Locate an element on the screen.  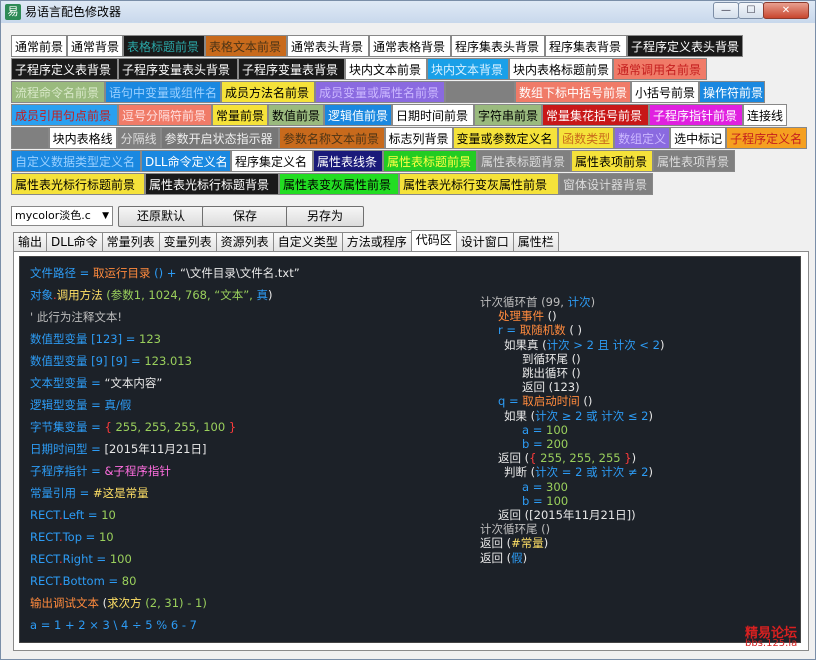
color-swatch: 块内表格线 is located at coordinates (82, 138).